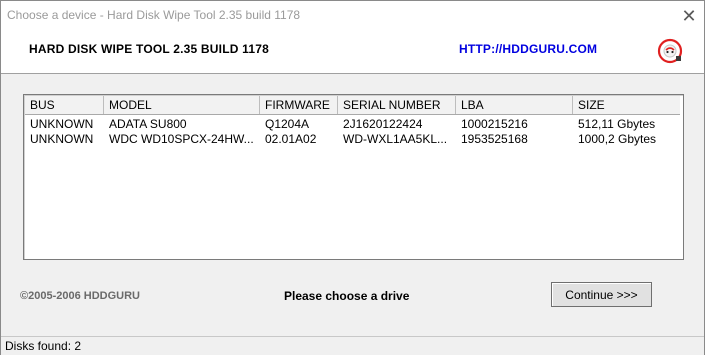 This screenshot has height=355, width=705. Describe the element at coordinates (352, 345) in the screenshot. I see `status-bar: Disks found: 2` at that location.